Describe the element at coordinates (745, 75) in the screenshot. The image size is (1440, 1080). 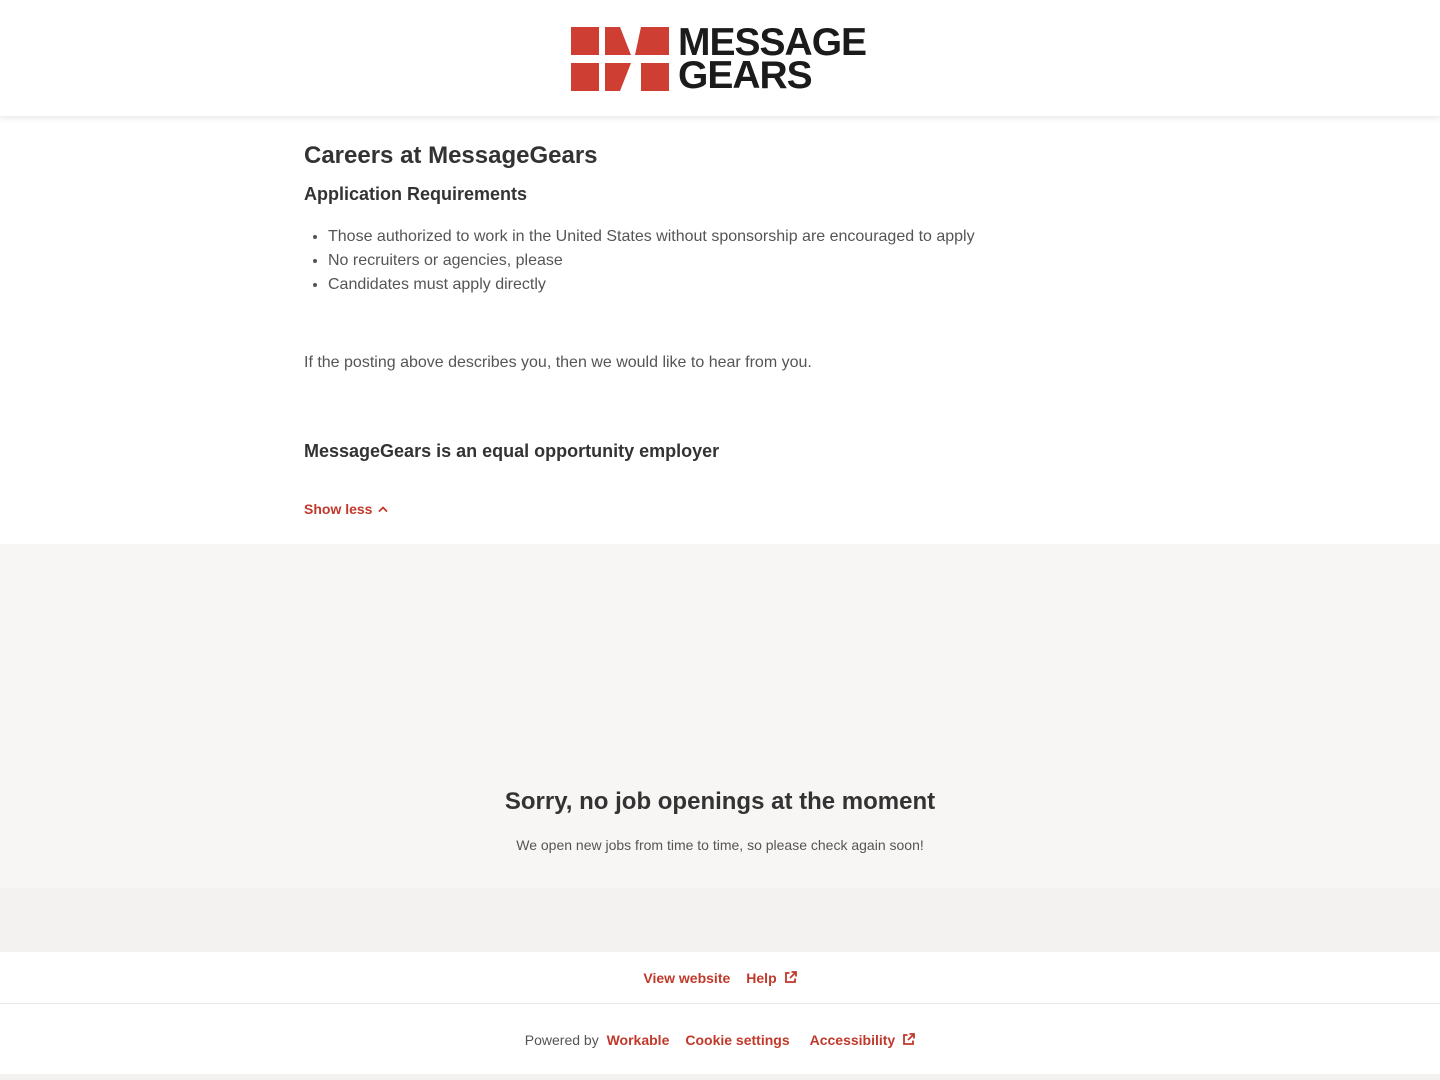
I see `logo-line-2: GEARS` at that location.